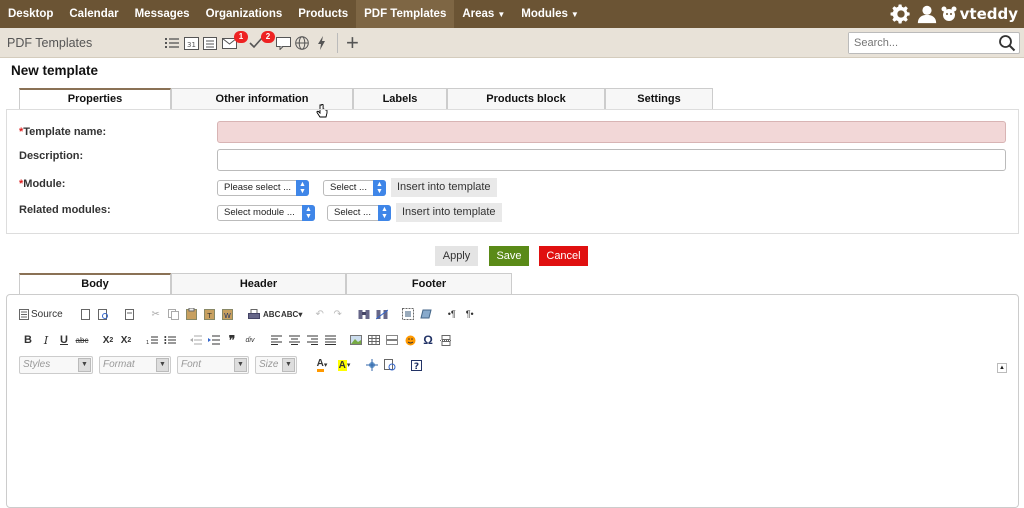 This screenshot has height=508, width=1024. I want to click on bulleted-list-icon, so click(170, 340).